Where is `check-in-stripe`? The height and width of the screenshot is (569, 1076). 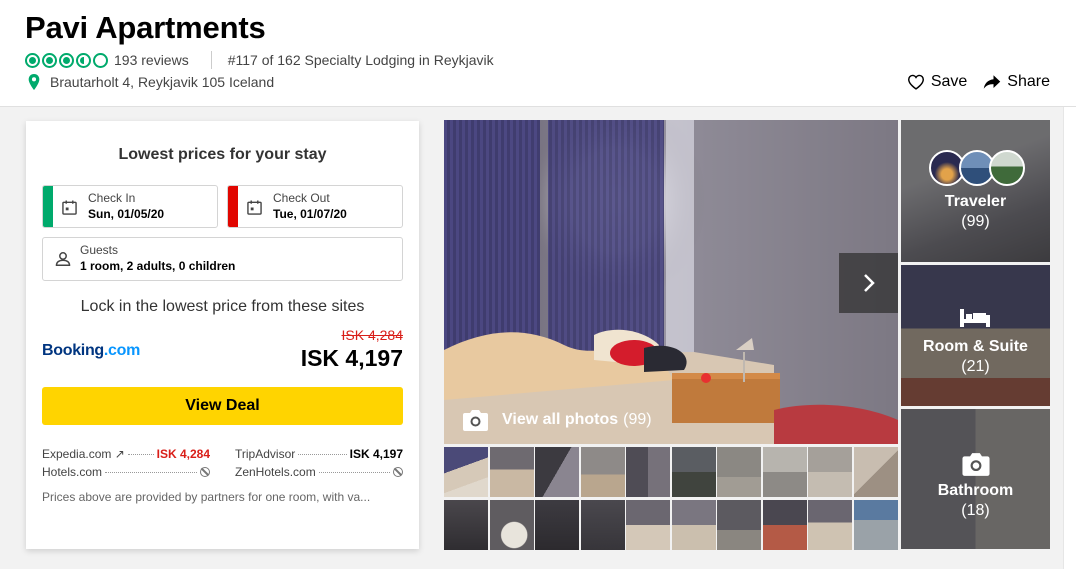
check-in-stripe is located at coordinates (48, 206).